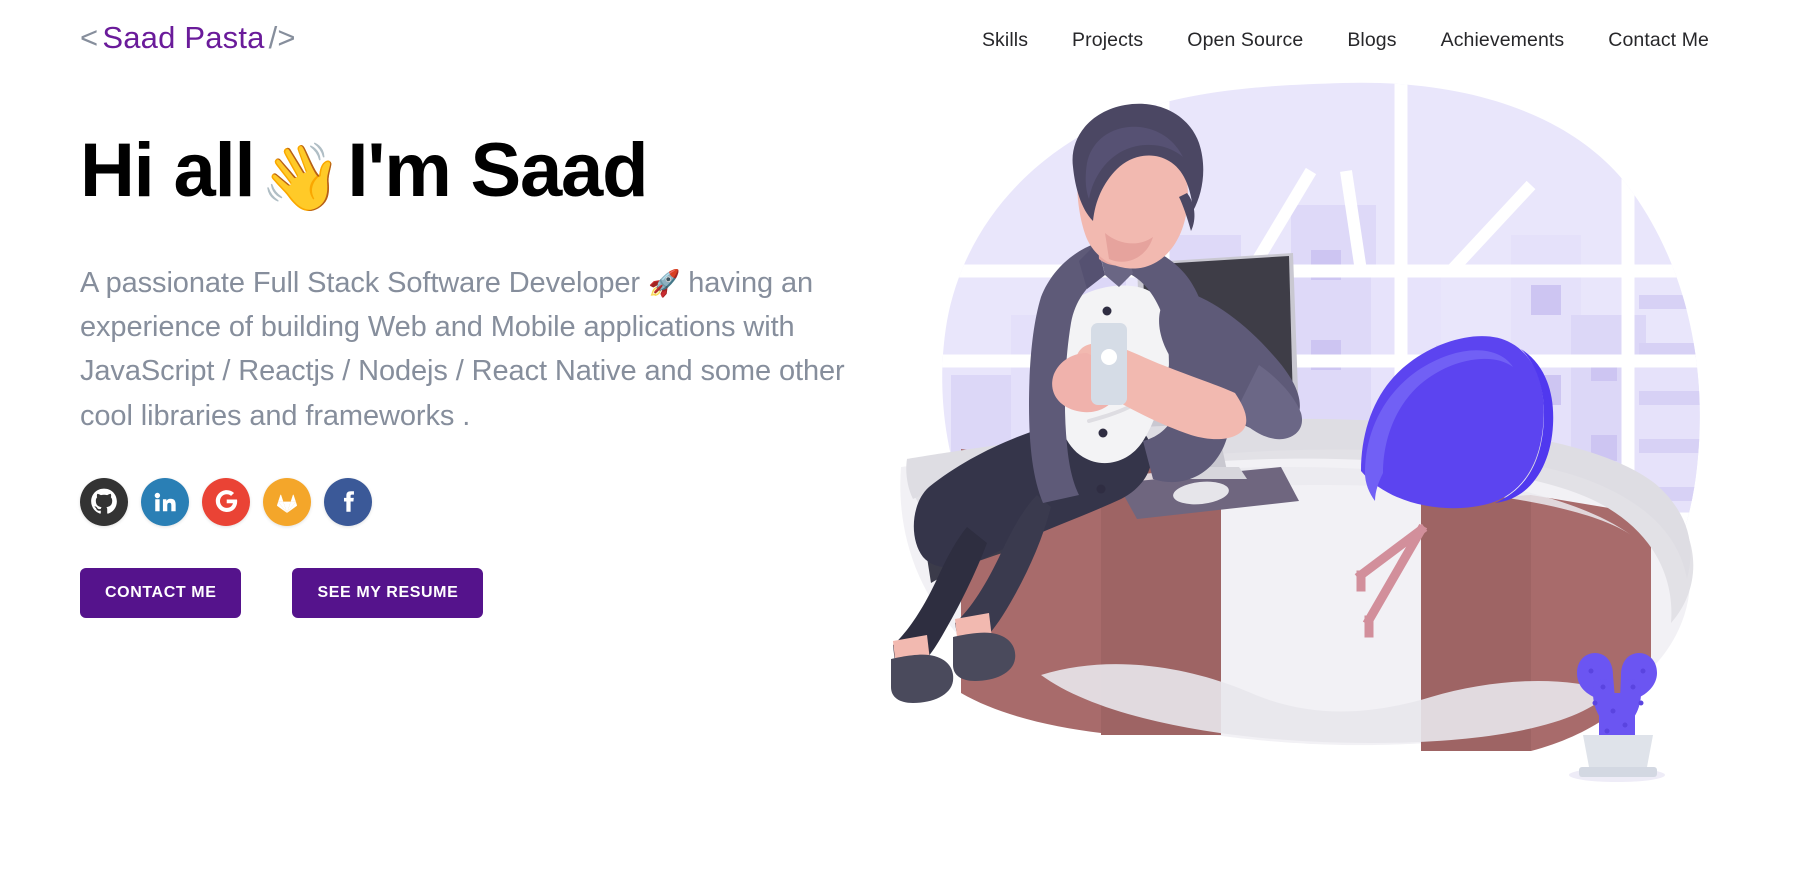 The image size is (1801, 895). Describe the element at coordinates (301, 177) in the screenshot. I see `waving-hand-icon: 👋` at that location.